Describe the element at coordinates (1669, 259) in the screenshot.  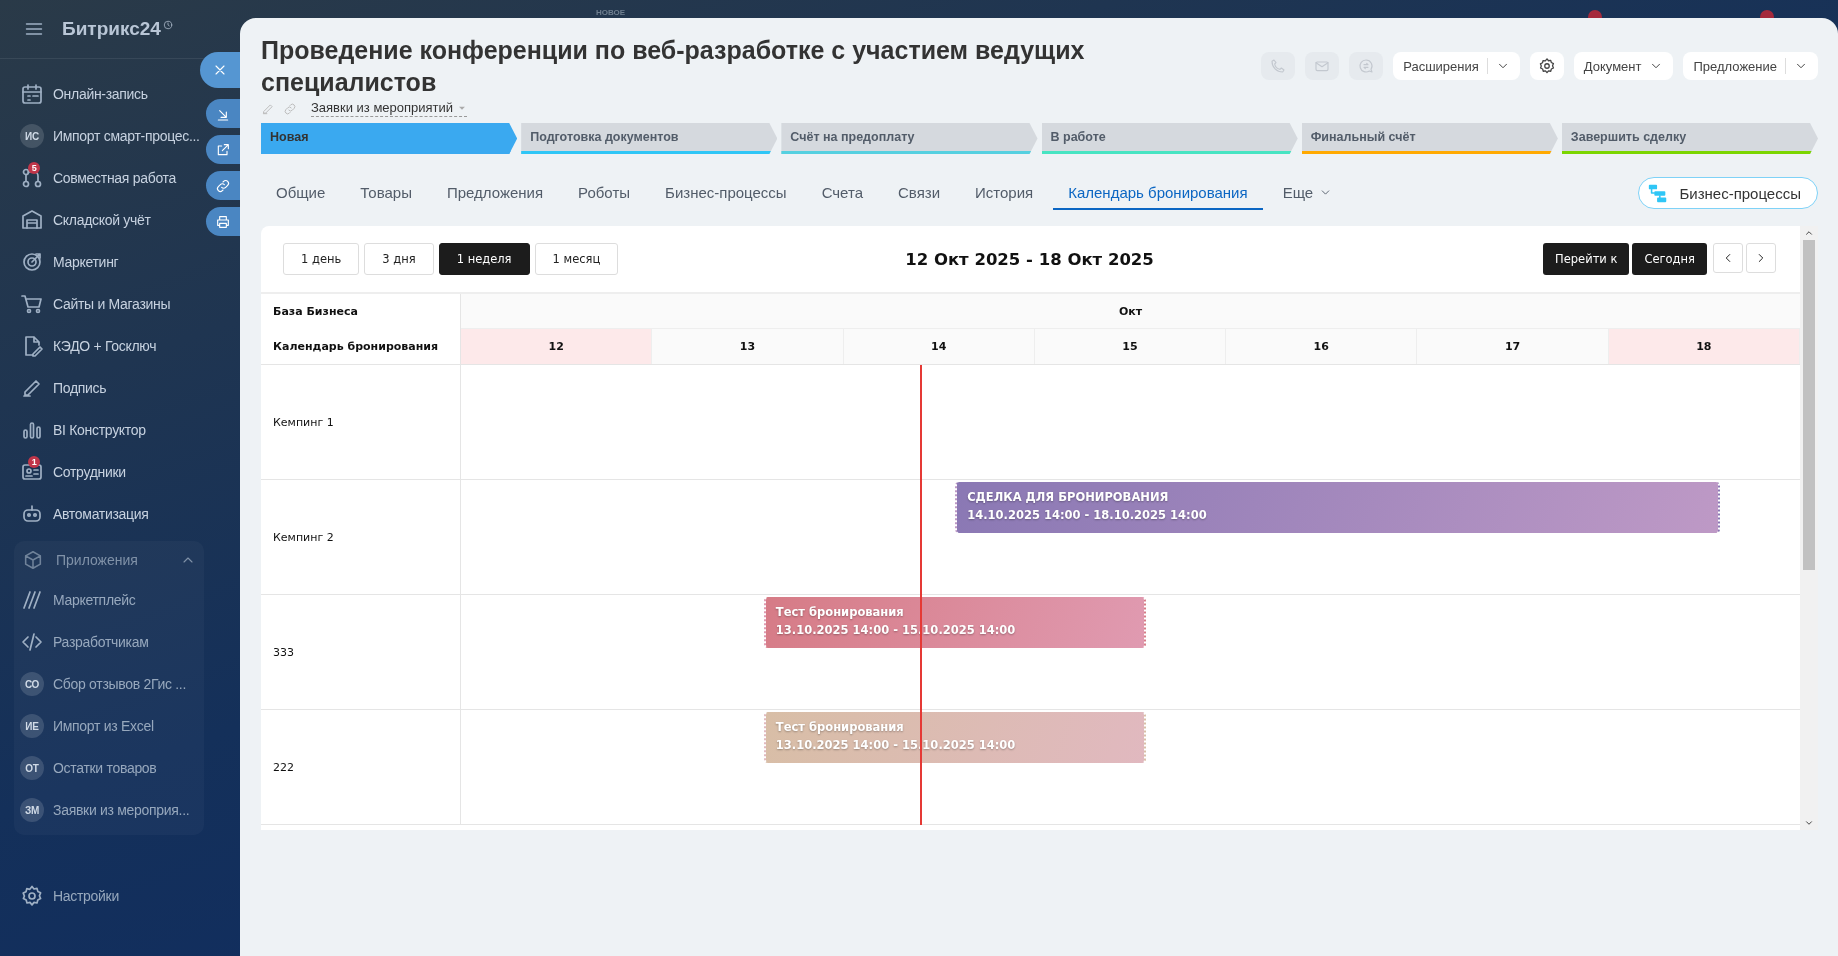
I see `today-button: Сегодня` at that location.